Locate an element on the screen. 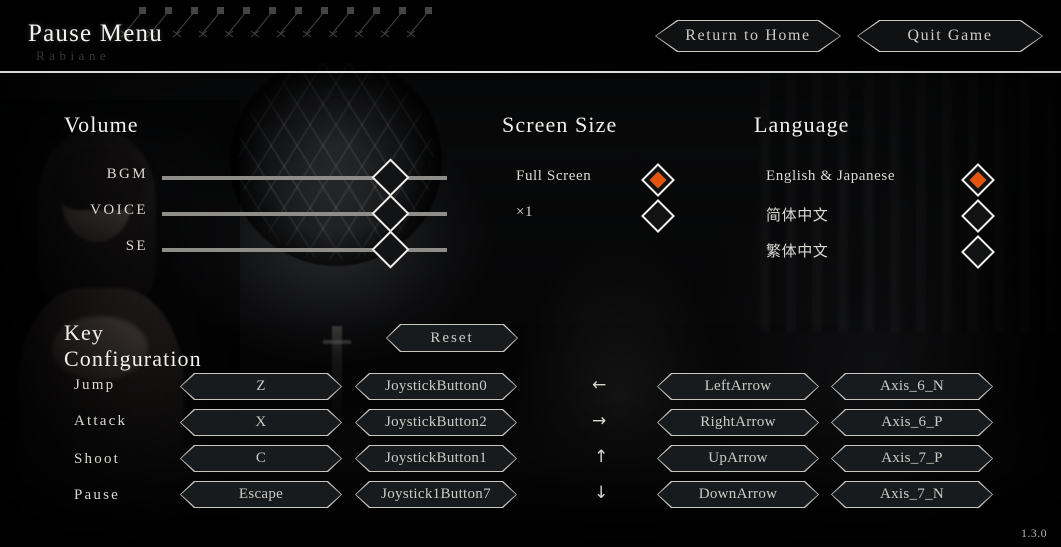 The width and height of the screenshot is (1061, 547). language-radio-english-japanese is located at coordinates (978, 180).